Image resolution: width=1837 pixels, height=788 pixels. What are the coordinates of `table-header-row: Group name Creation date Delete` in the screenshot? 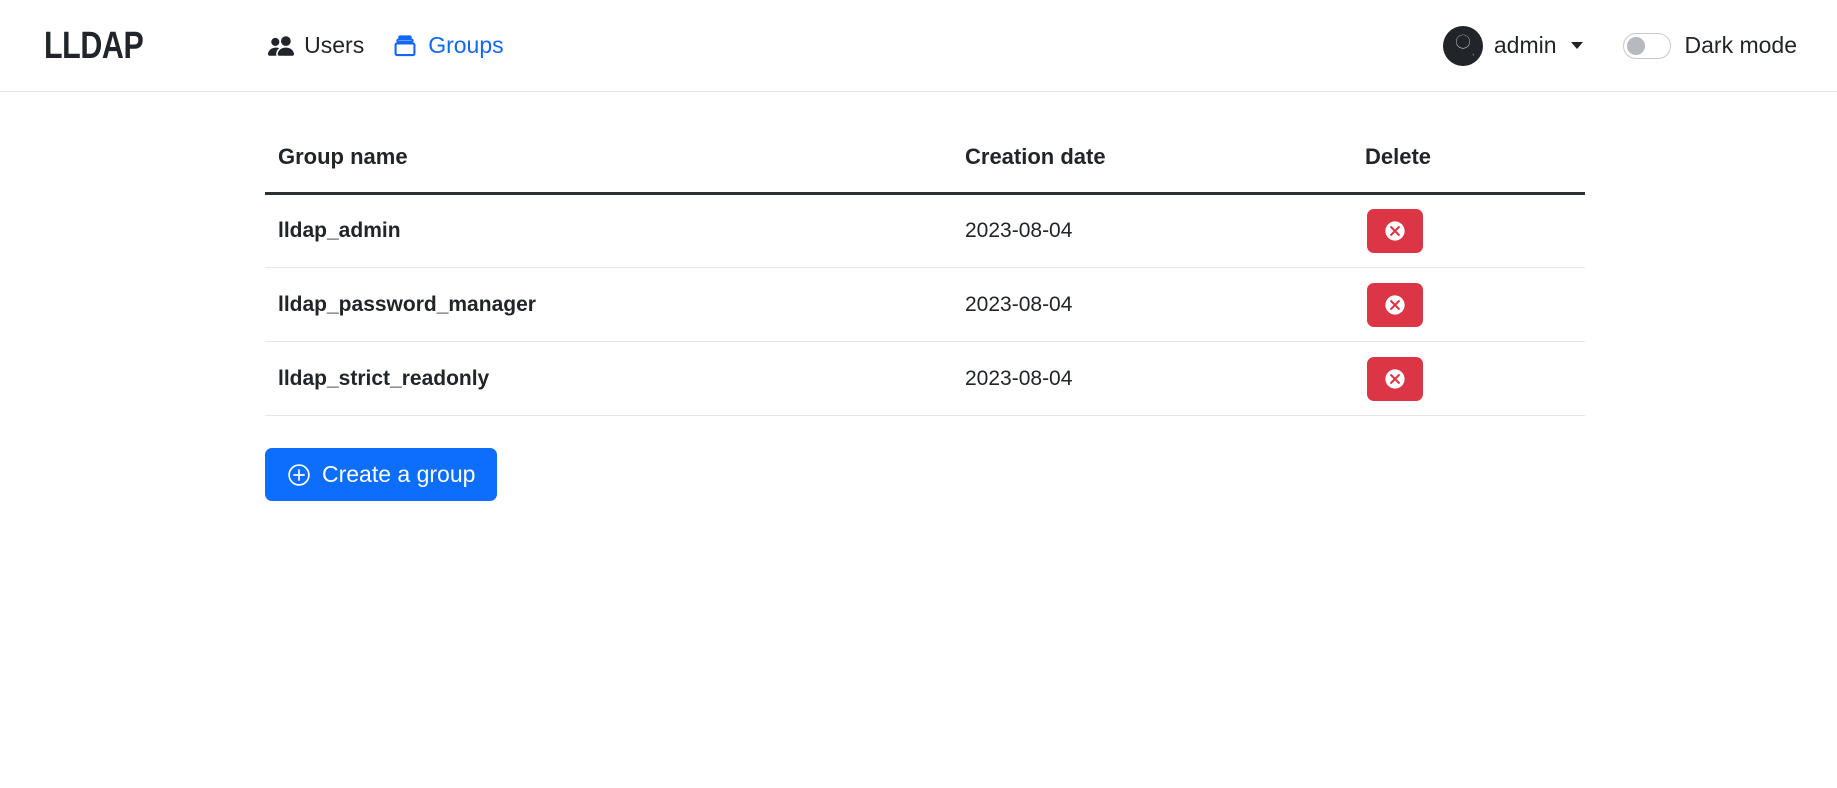 It's located at (925, 169).